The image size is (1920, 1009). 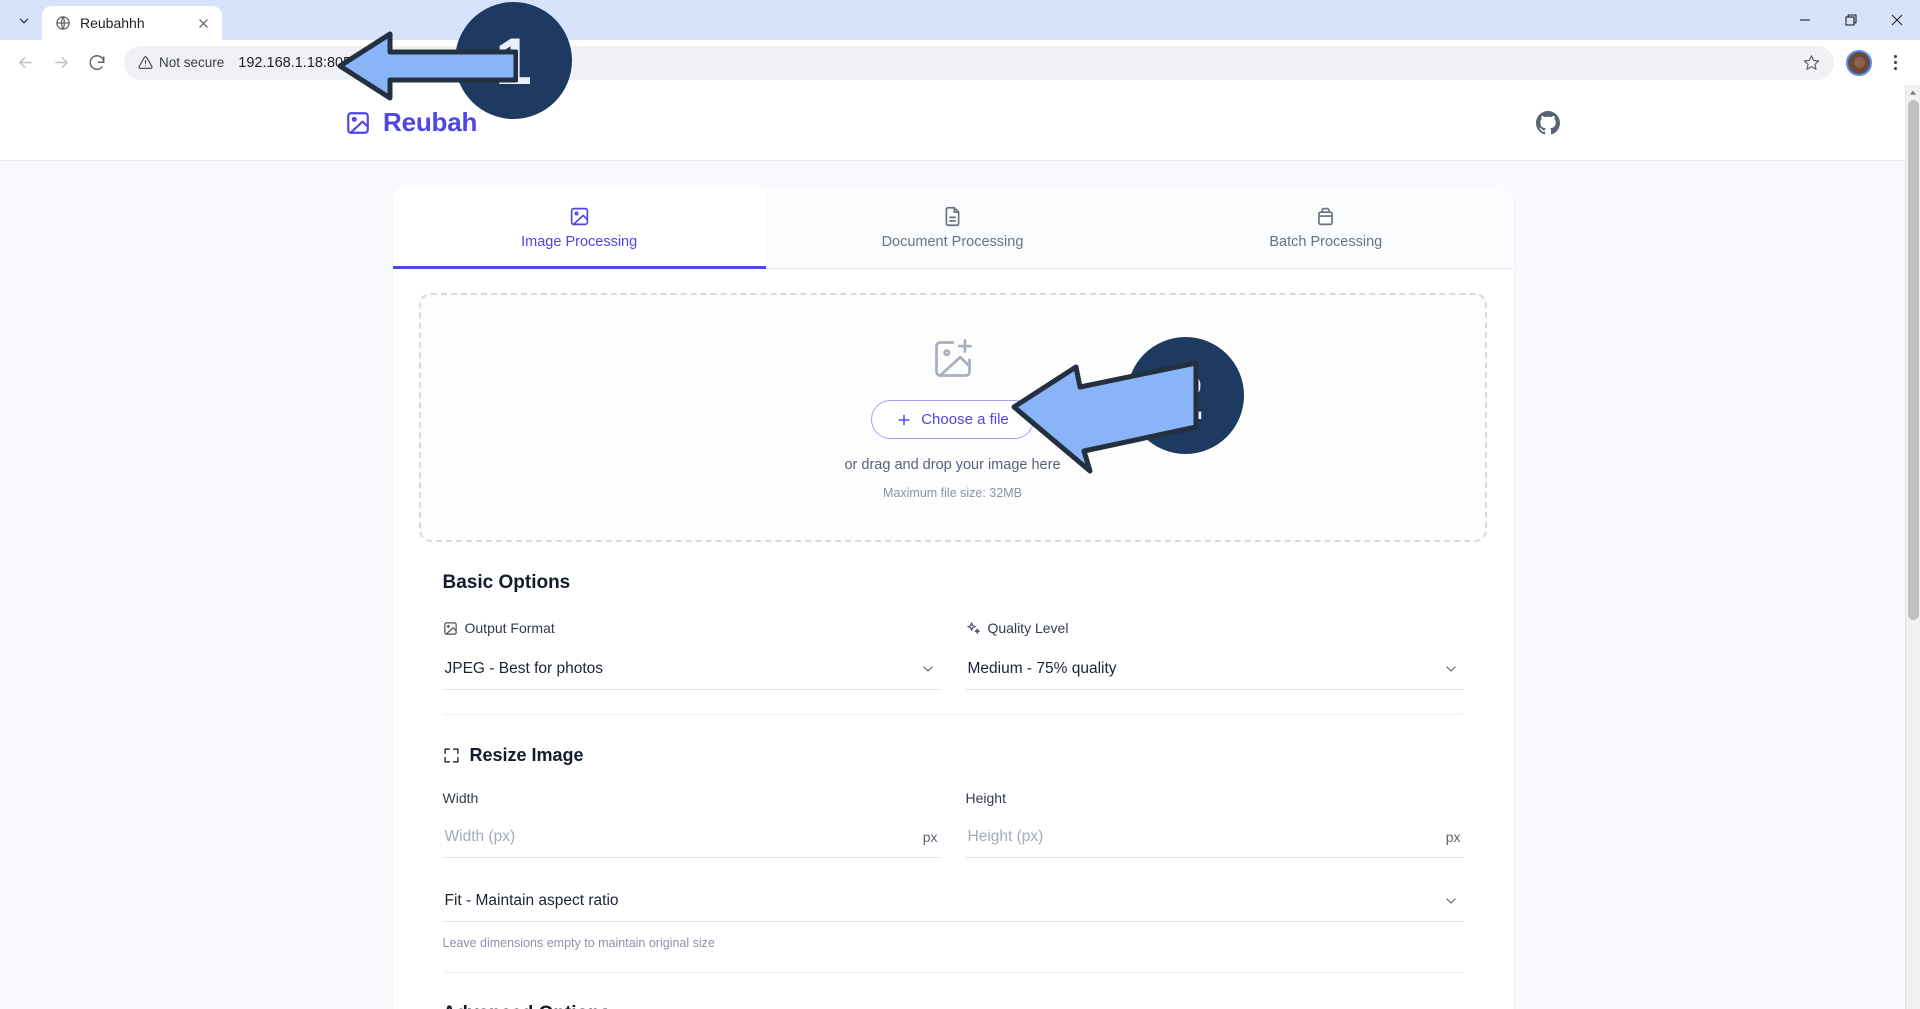 What do you see at coordinates (1895, 63) in the screenshot?
I see `kebab-menu-icon` at bounding box center [1895, 63].